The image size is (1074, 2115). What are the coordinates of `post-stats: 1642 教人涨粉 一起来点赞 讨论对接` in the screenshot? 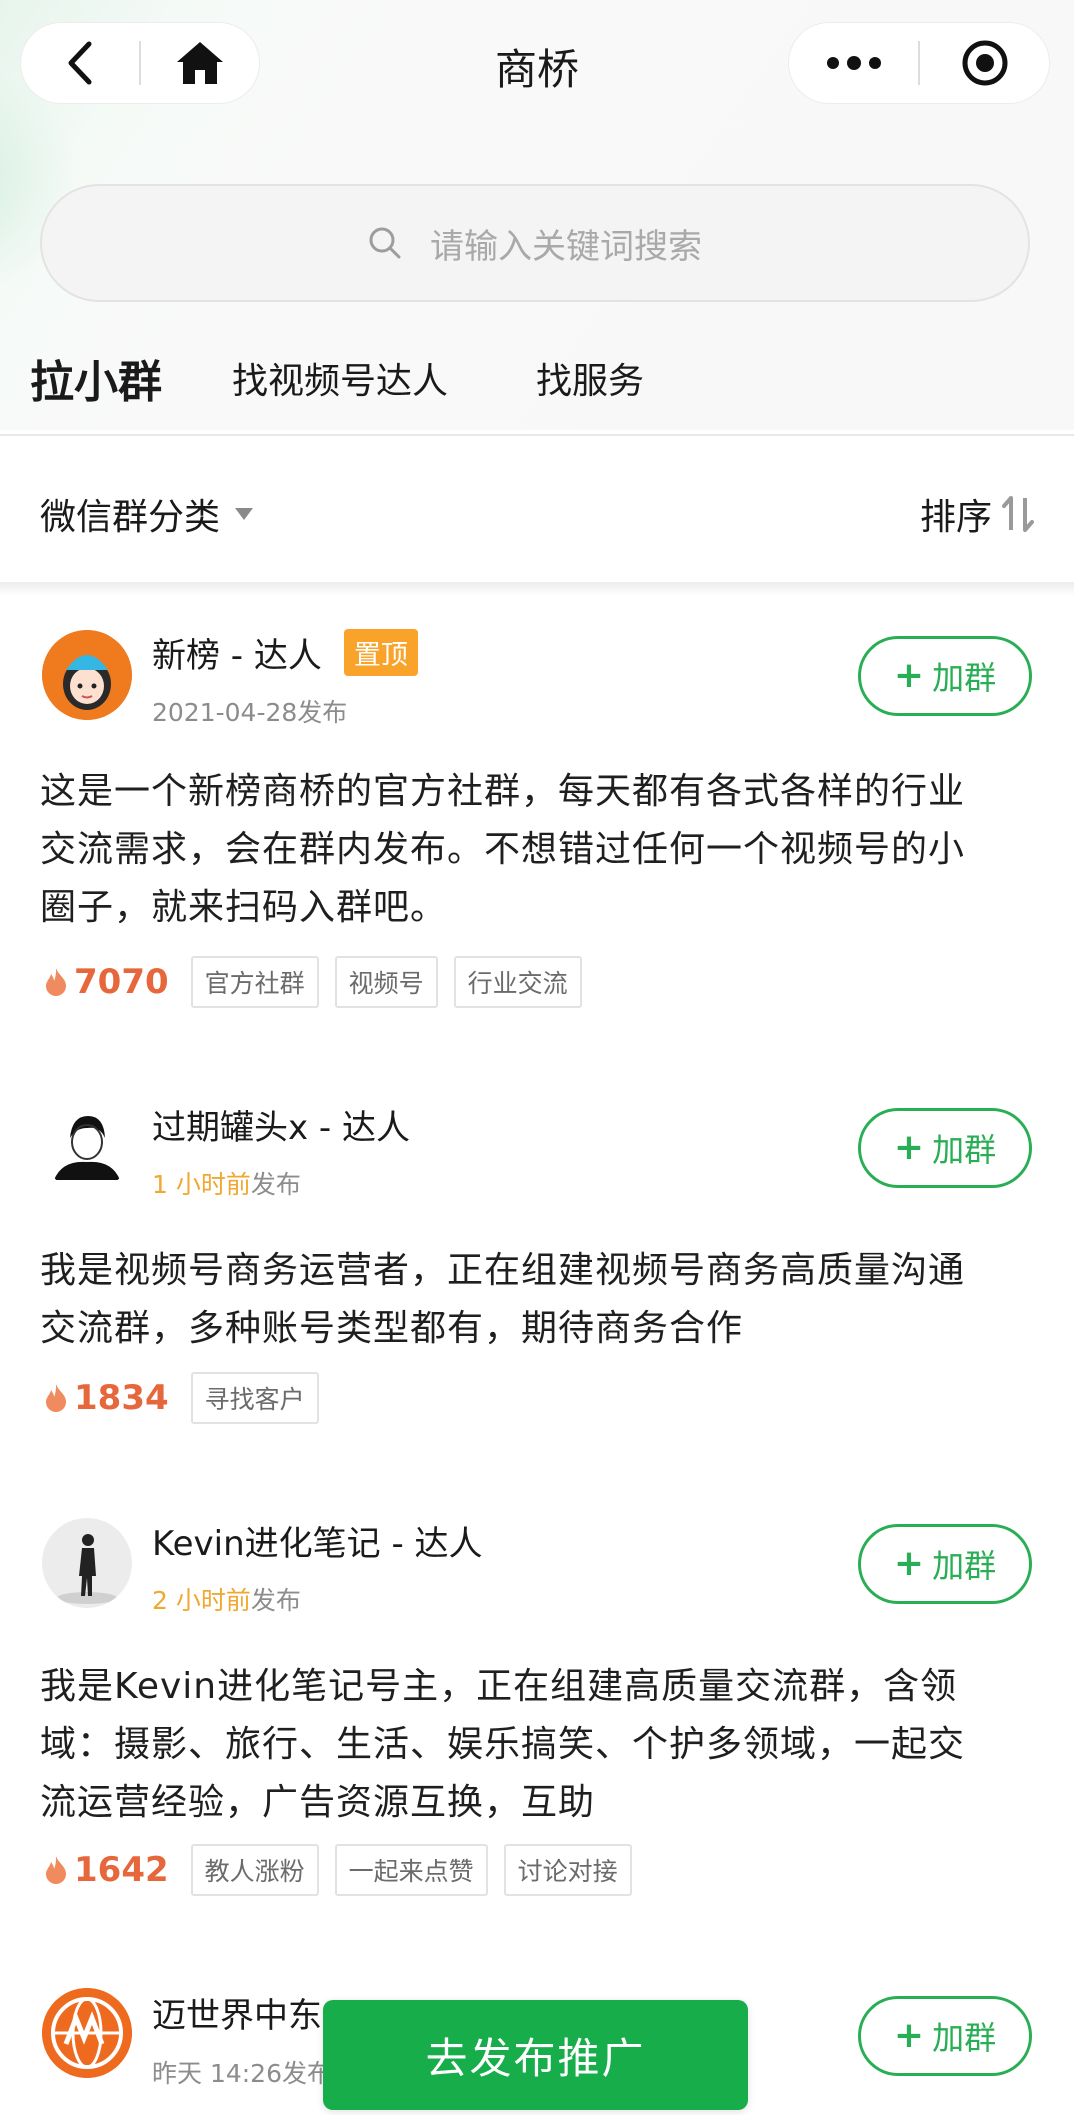 It's located at (338, 1870).